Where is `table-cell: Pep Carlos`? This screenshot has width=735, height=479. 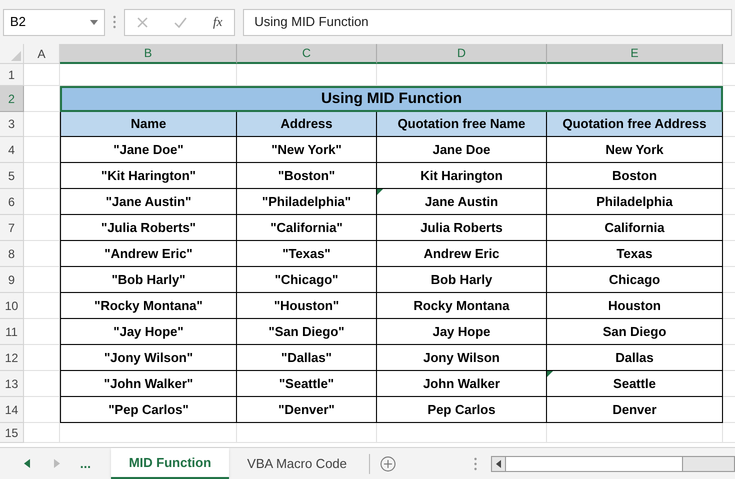
table-cell: Pep Carlos is located at coordinates (462, 410).